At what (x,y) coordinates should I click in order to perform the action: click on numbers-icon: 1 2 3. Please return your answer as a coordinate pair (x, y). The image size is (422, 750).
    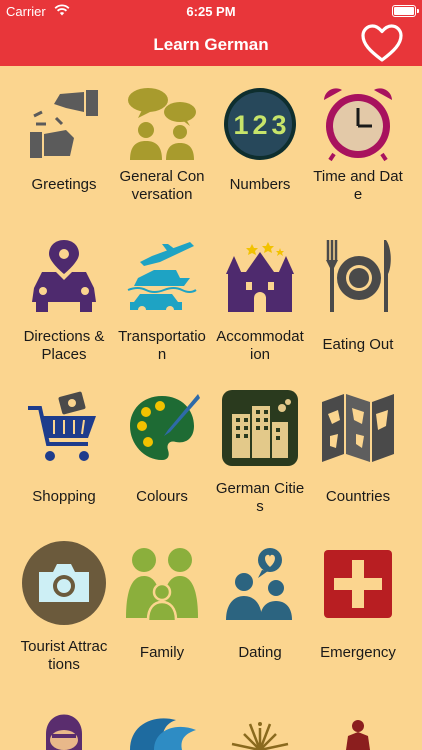
    Looking at the image, I should click on (260, 124).